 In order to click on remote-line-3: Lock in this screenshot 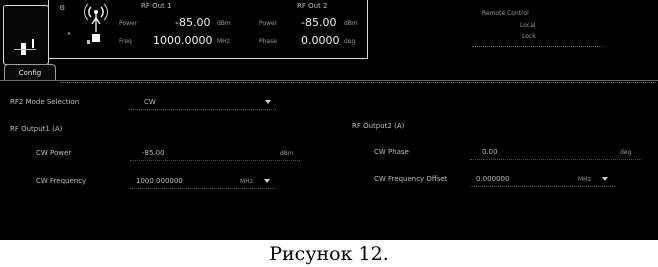, I will do `click(529, 36)`.